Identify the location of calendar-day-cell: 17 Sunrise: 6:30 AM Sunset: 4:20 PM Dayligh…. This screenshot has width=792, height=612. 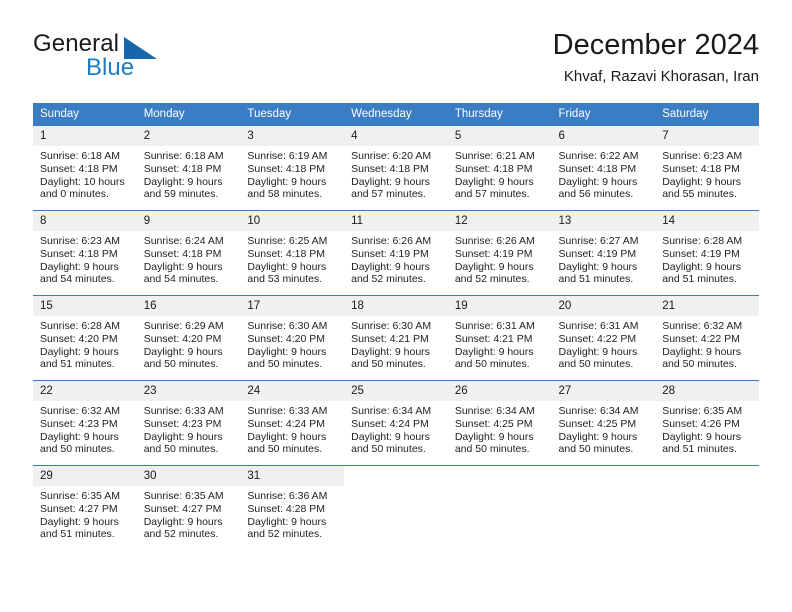
(292, 338).